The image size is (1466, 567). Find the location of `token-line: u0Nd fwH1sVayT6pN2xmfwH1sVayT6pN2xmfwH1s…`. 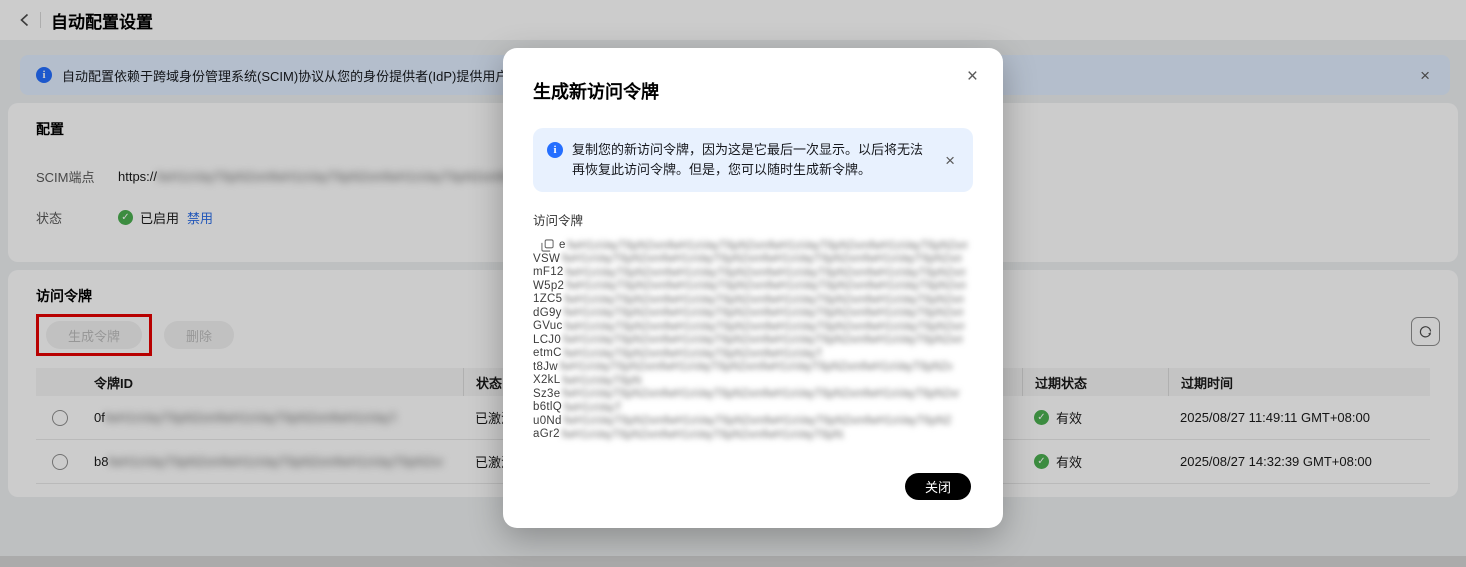

token-line: u0Nd fwH1sVayT6pN2xmfwH1sVayT6pN2xmfwH1s… is located at coordinates (753, 422).